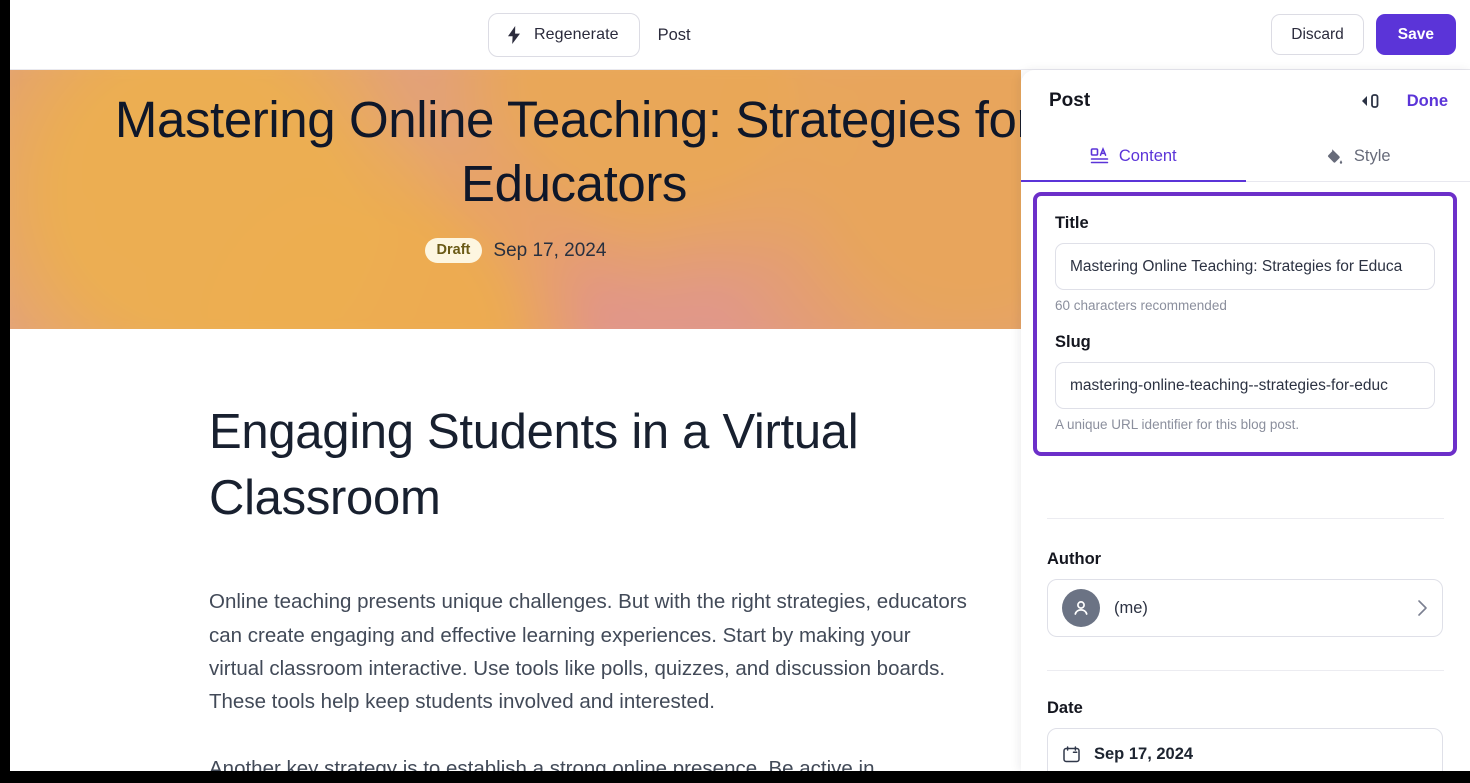  Describe the element at coordinates (453, 250) in the screenshot. I see `status-badge: Draft` at that location.